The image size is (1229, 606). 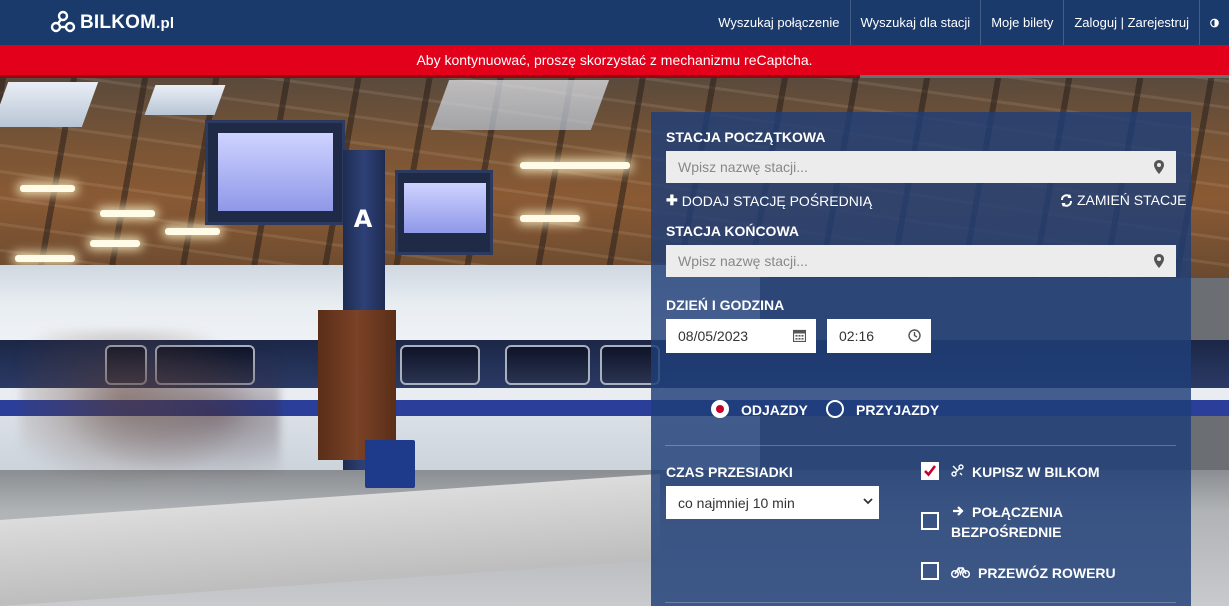 I want to click on arrivals-label: PRZYJAZDY, so click(x=898, y=410).